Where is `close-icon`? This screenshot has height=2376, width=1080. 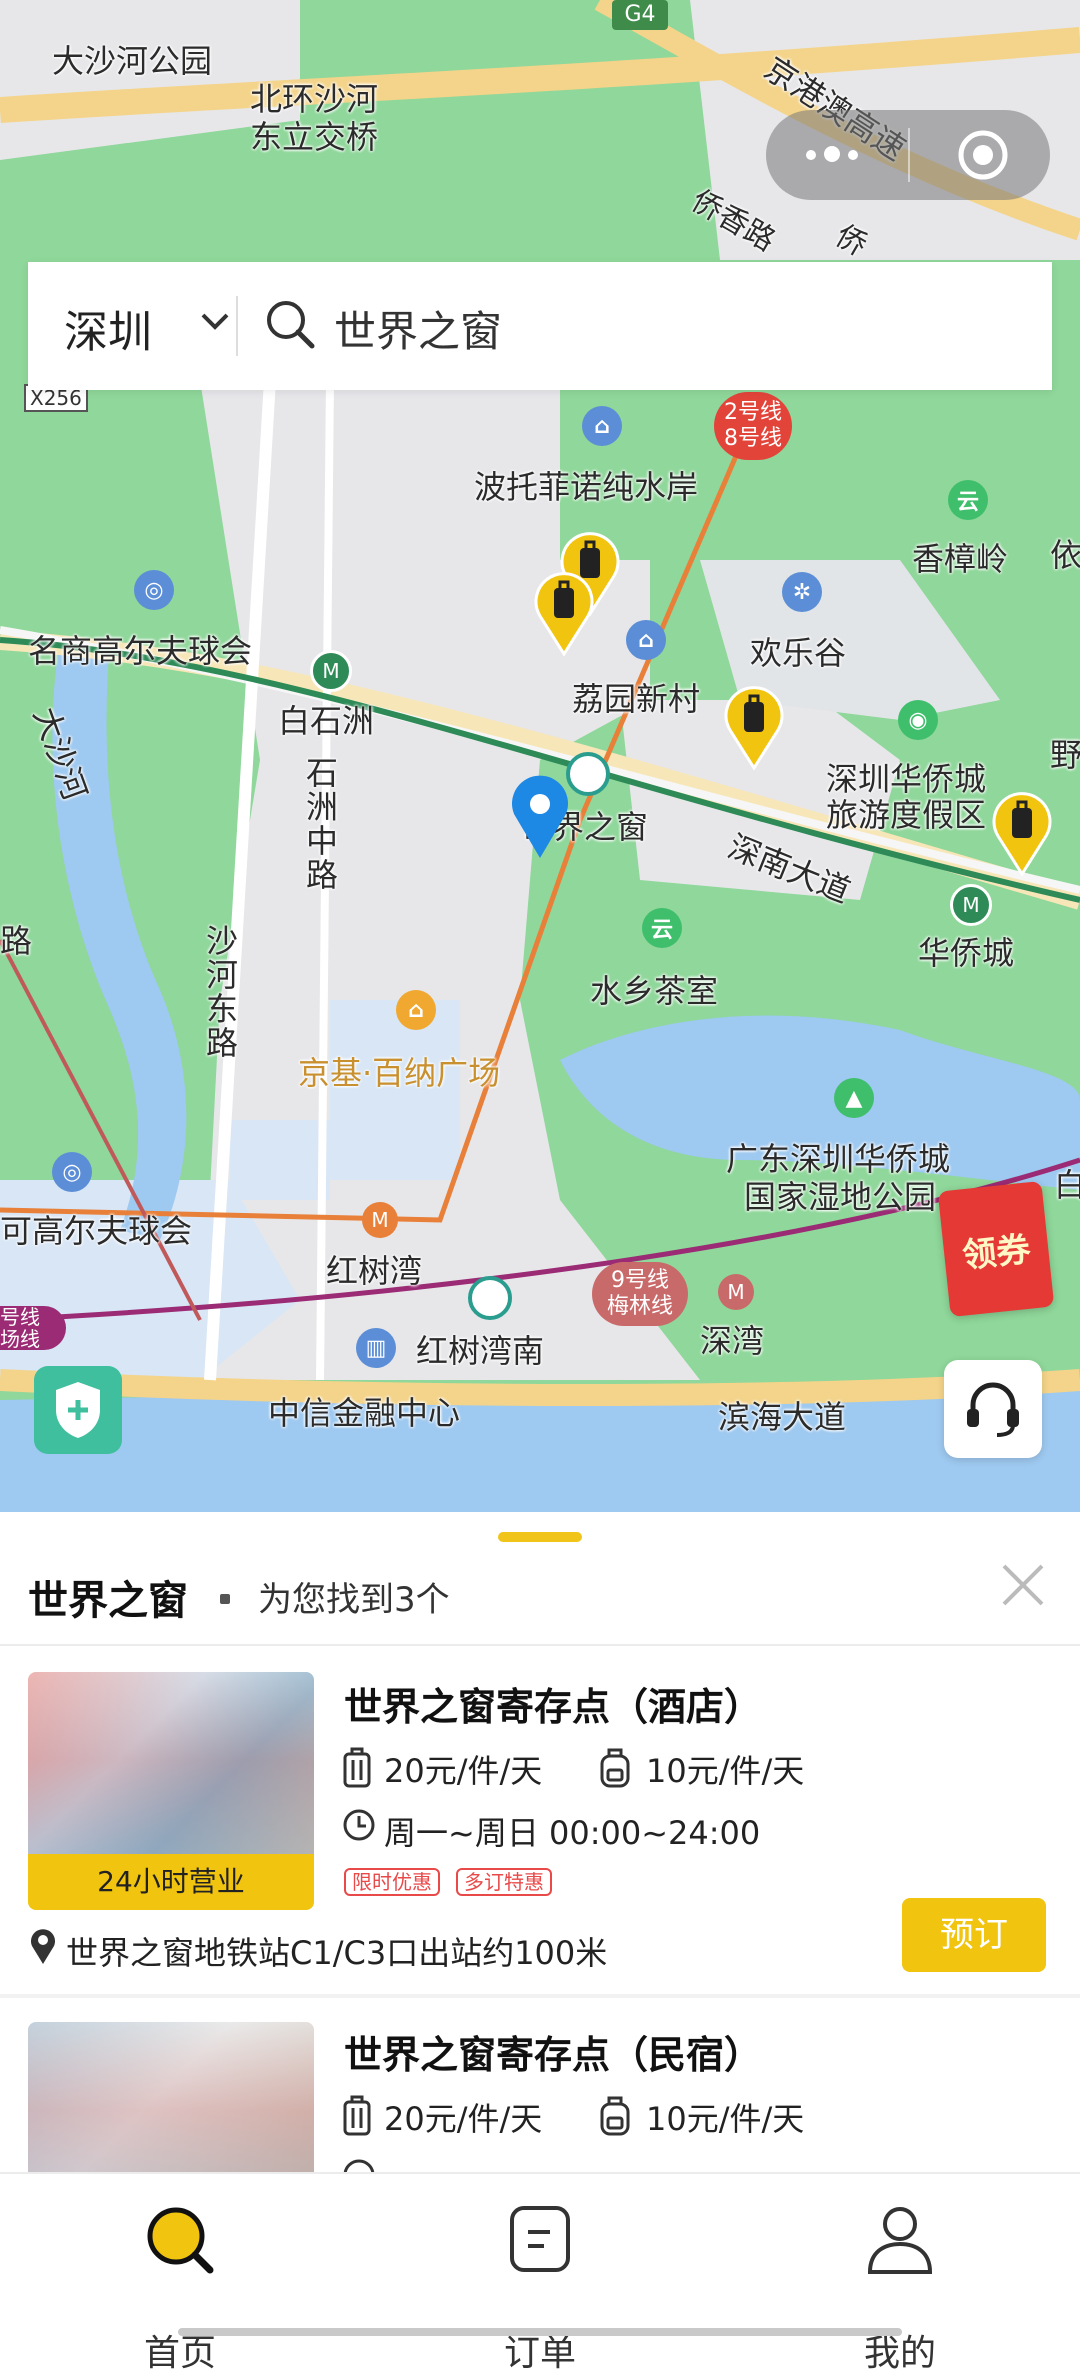 close-icon is located at coordinates (1023, 1585).